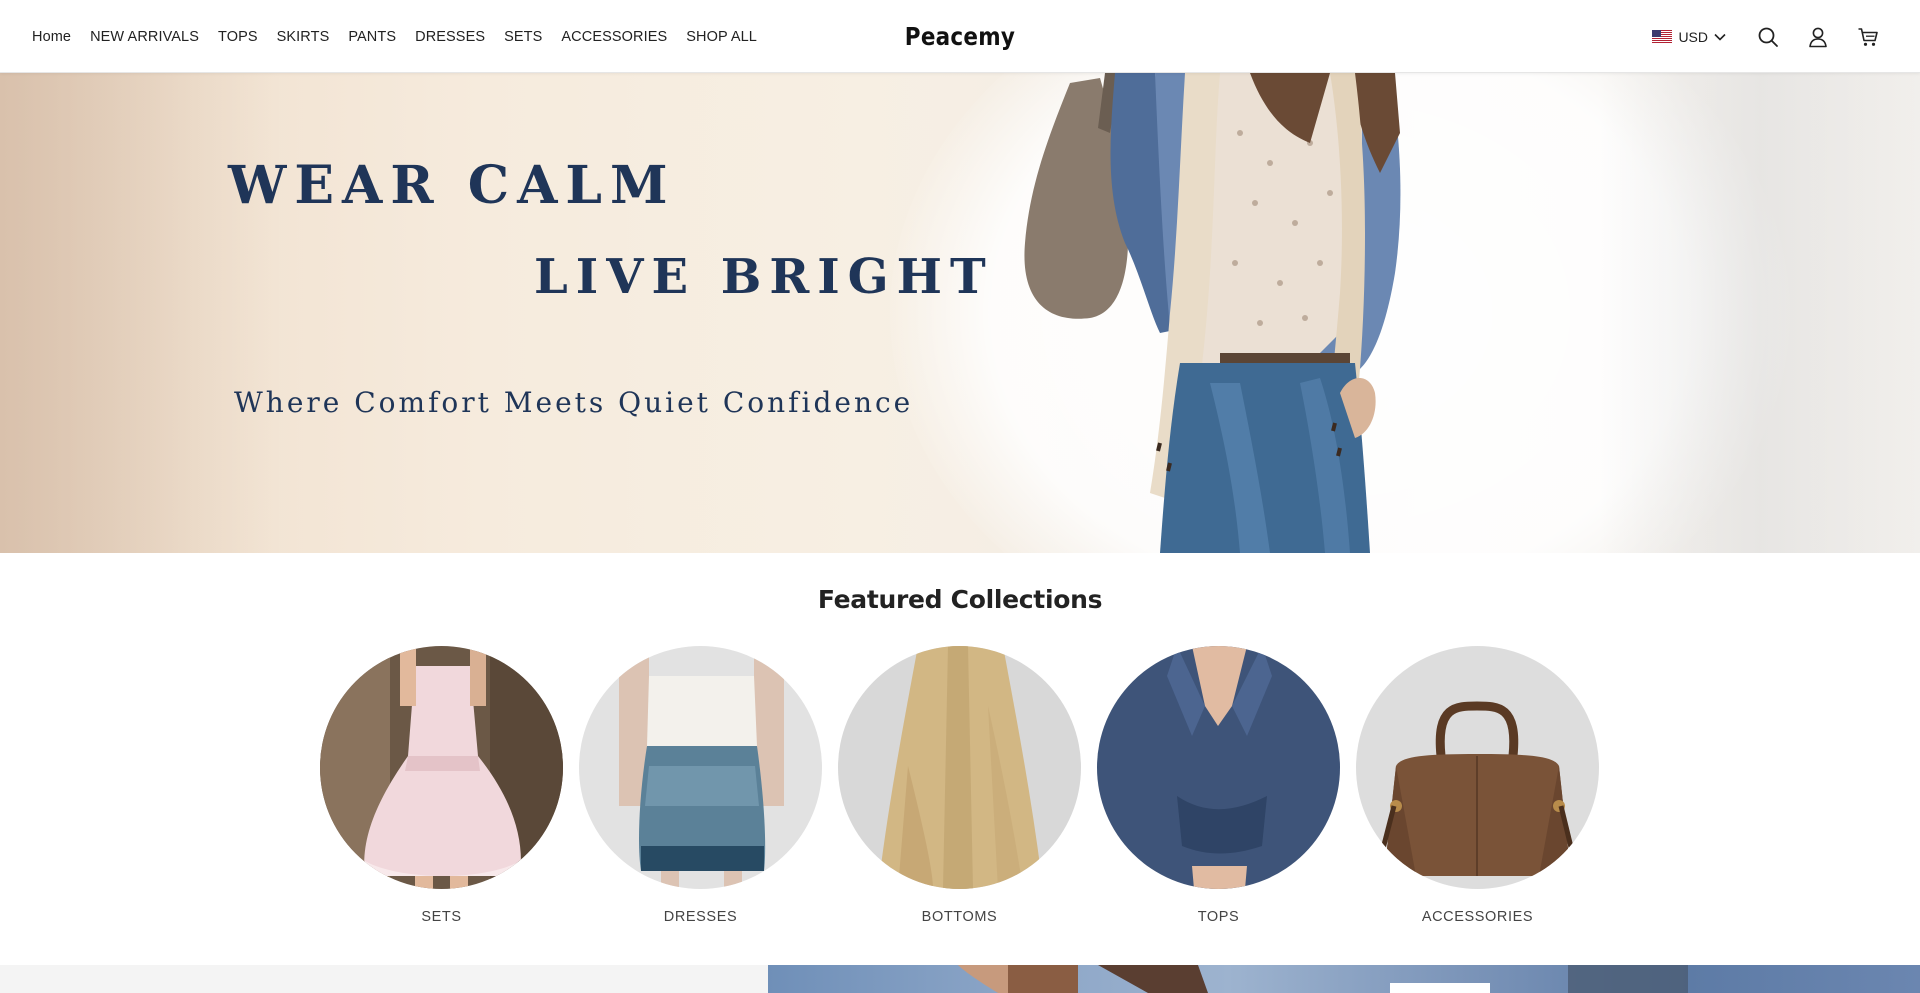  I want to click on cart-icon, so click(1868, 37).